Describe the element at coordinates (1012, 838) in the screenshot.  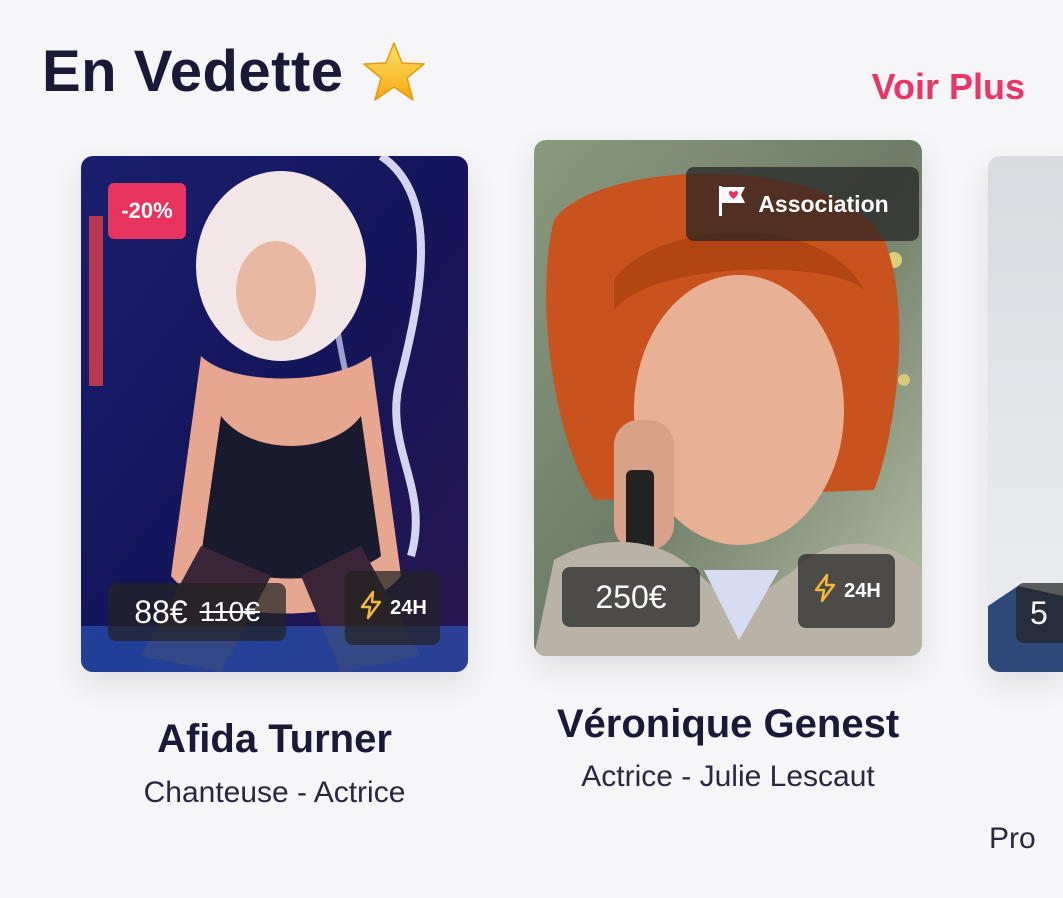
I see `talent-role: Pro` at that location.